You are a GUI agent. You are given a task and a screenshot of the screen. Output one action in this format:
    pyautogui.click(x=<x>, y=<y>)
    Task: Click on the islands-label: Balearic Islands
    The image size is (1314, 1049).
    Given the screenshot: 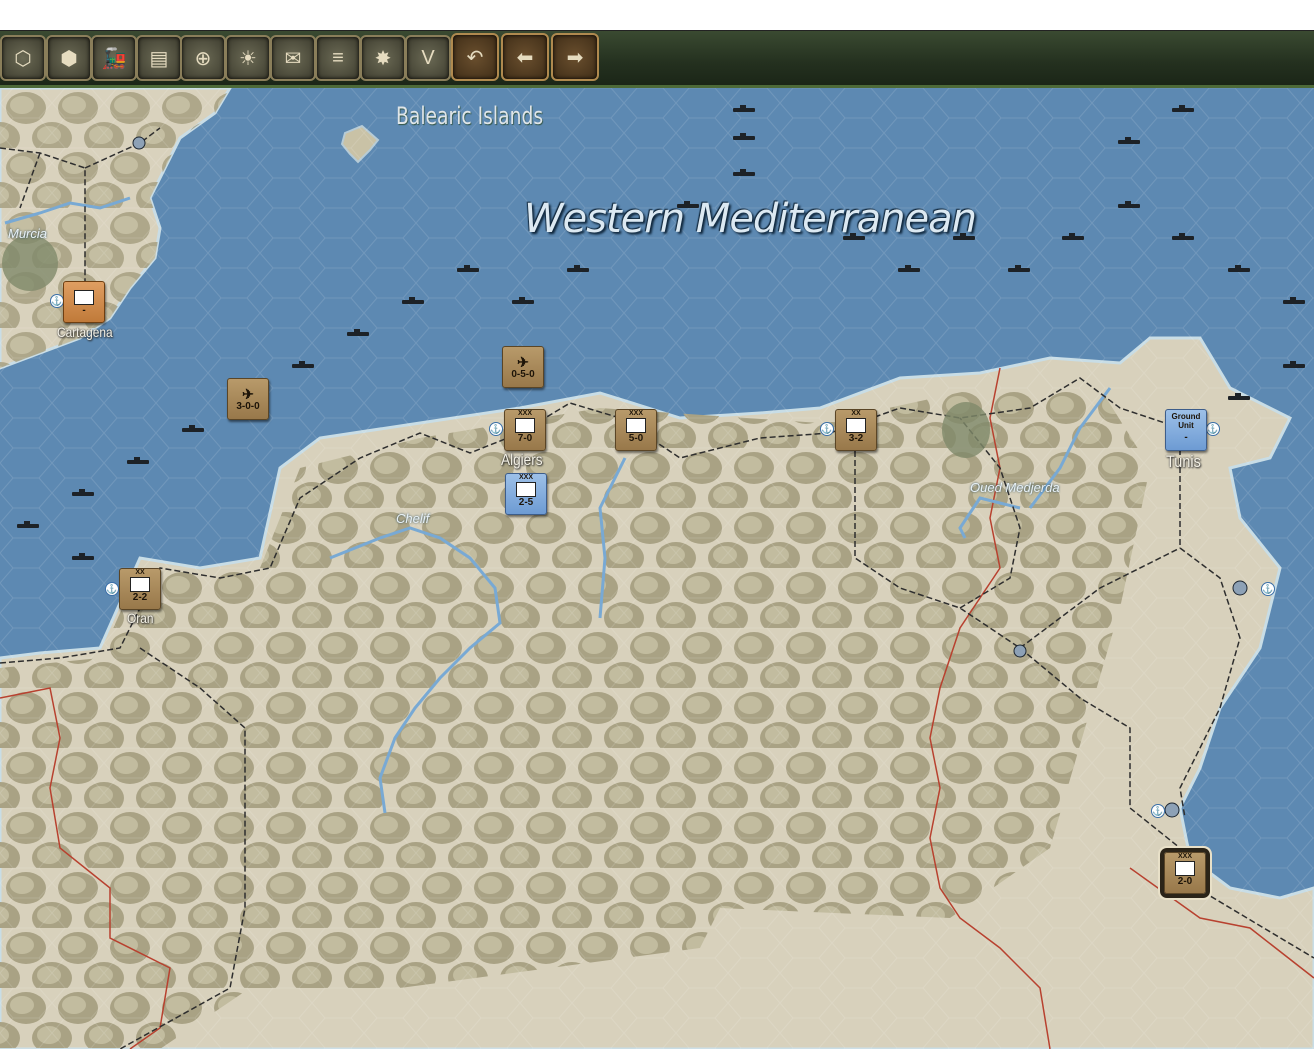 What is the action you would take?
    pyautogui.click(x=470, y=116)
    